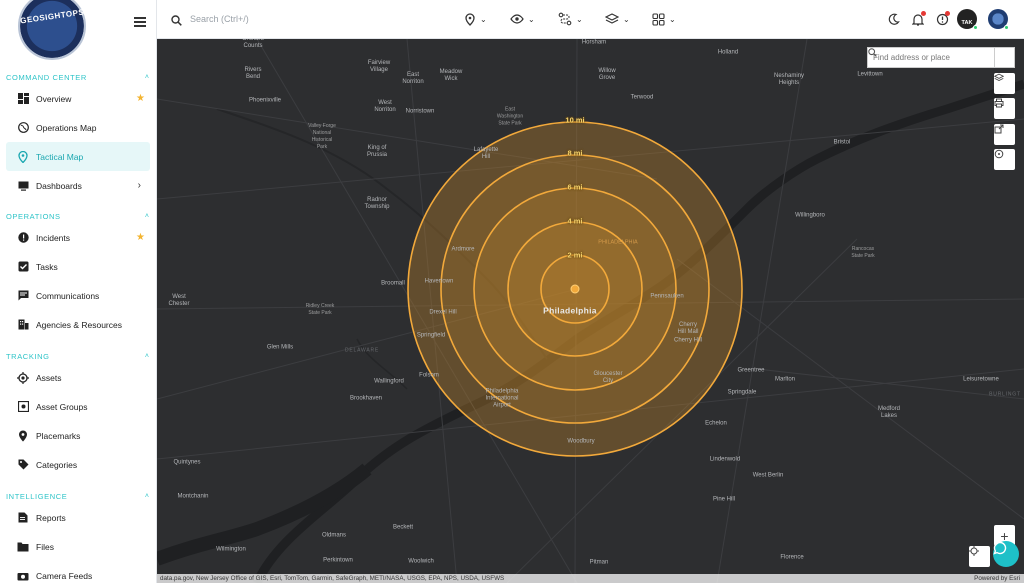  What do you see at coordinates (998, 19) in the screenshot?
I see `user-avatar` at bounding box center [998, 19].